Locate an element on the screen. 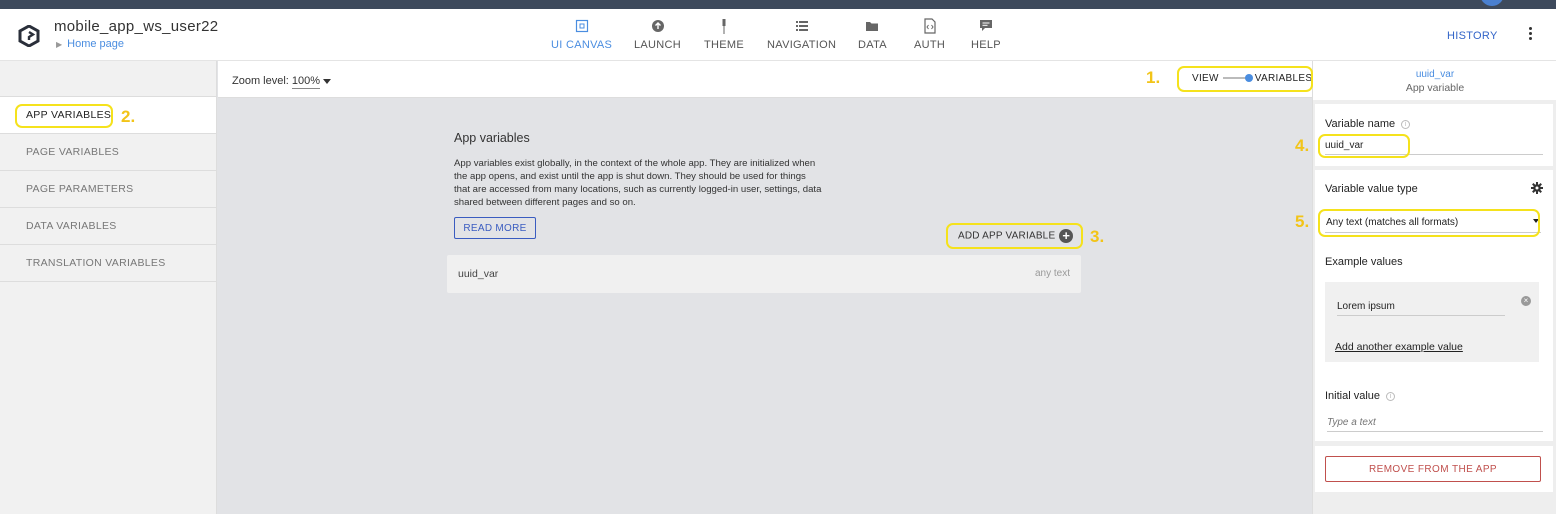 The width and height of the screenshot is (1556, 514). tab-label: NAVIGATION is located at coordinates (802, 45).